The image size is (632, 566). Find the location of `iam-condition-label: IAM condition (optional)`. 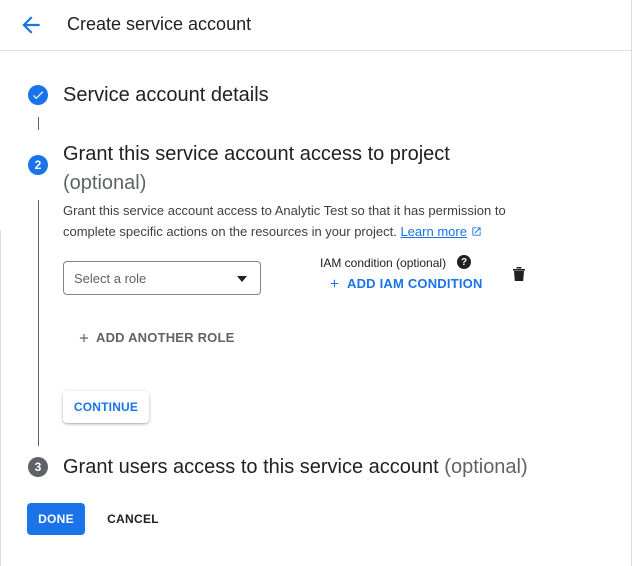

iam-condition-label: IAM condition (optional) is located at coordinates (383, 263).